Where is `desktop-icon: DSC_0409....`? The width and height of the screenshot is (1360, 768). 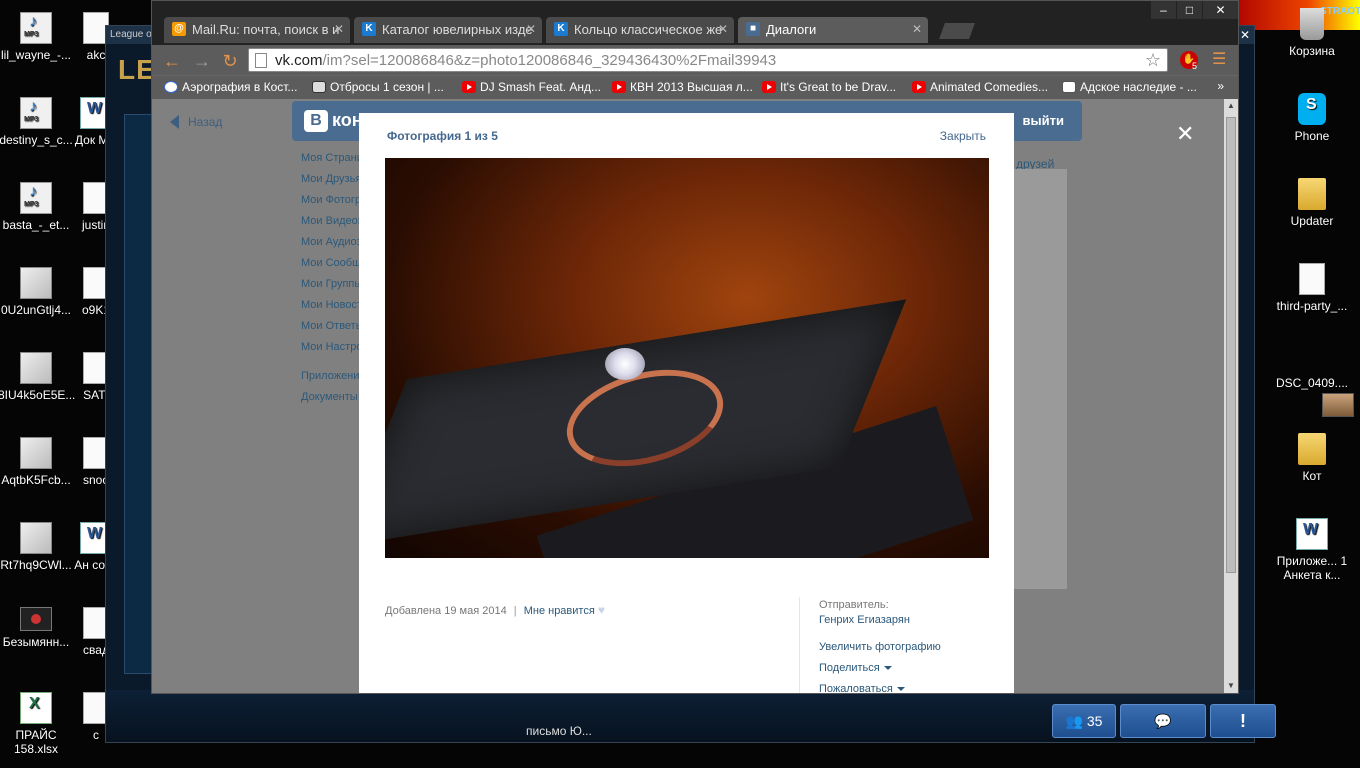
desktop-icon: DSC_0409.... is located at coordinates (1314, 382).